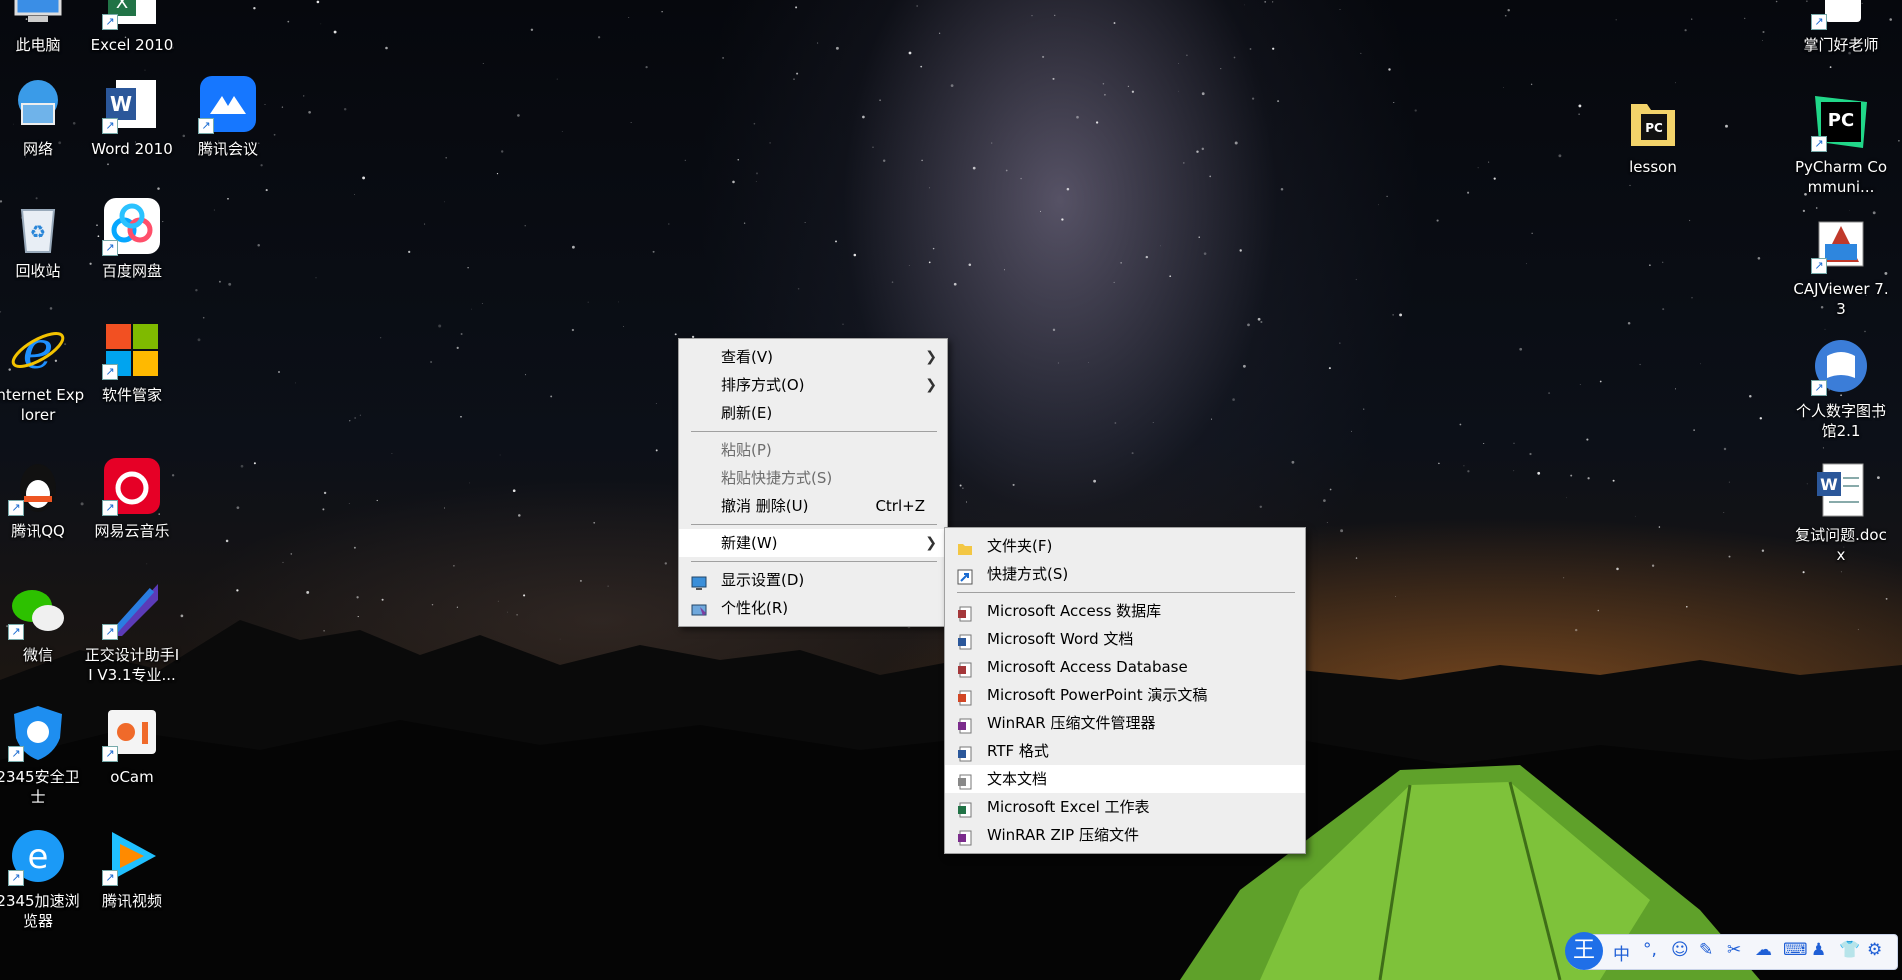 The width and height of the screenshot is (1902, 980). Describe the element at coordinates (813, 385) in the screenshot. I see `menu-item-sort: 排序方式(O) ❯` at that location.